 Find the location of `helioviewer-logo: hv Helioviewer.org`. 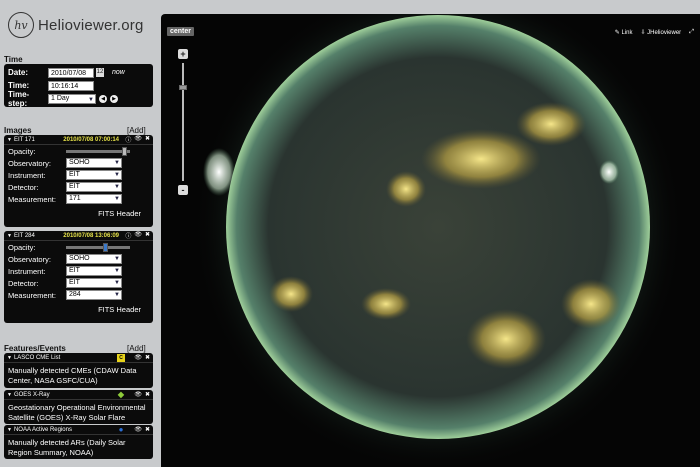

helioviewer-logo: hv Helioviewer.org is located at coordinates (76, 25).